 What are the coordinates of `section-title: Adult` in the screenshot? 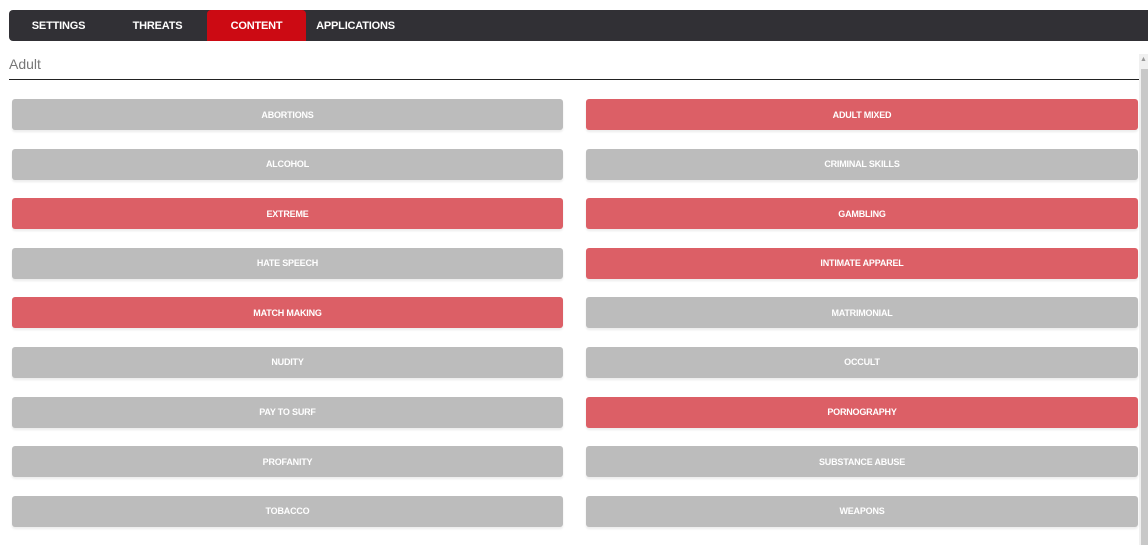 It's located at (25, 64).